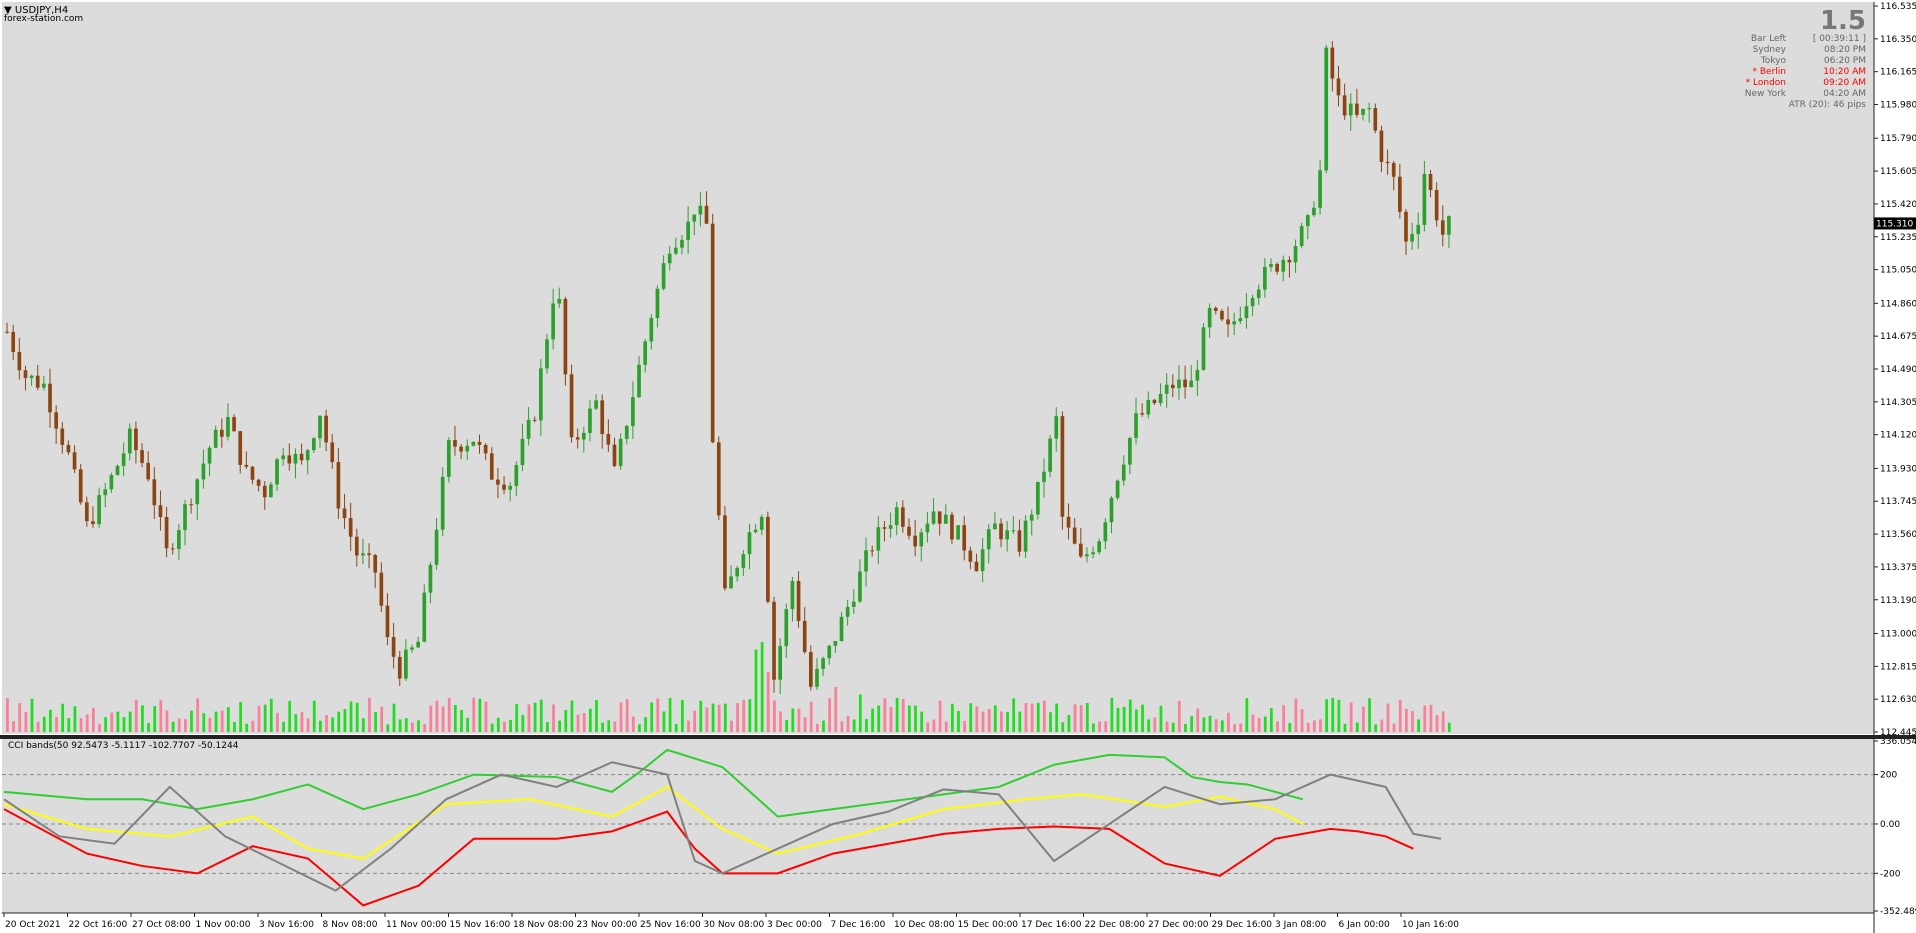 Image resolution: width=1916 pixels, height=933 pixels. What do you see at coordinates (1898, 40) in the screenshot?
I see `price-tick-label: 116.350` at bounding box center [1898, 40].